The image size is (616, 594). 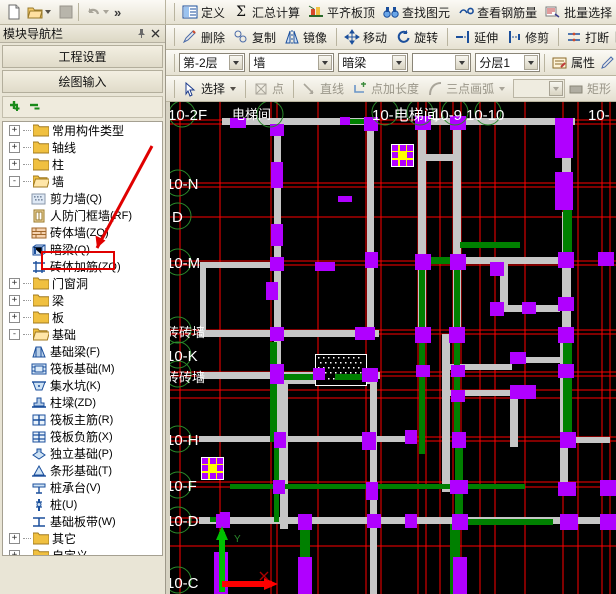 What do you see at coordinates (241, 37) in the screenshot?
I see `copy-icon` at bounding box center [241, 37].